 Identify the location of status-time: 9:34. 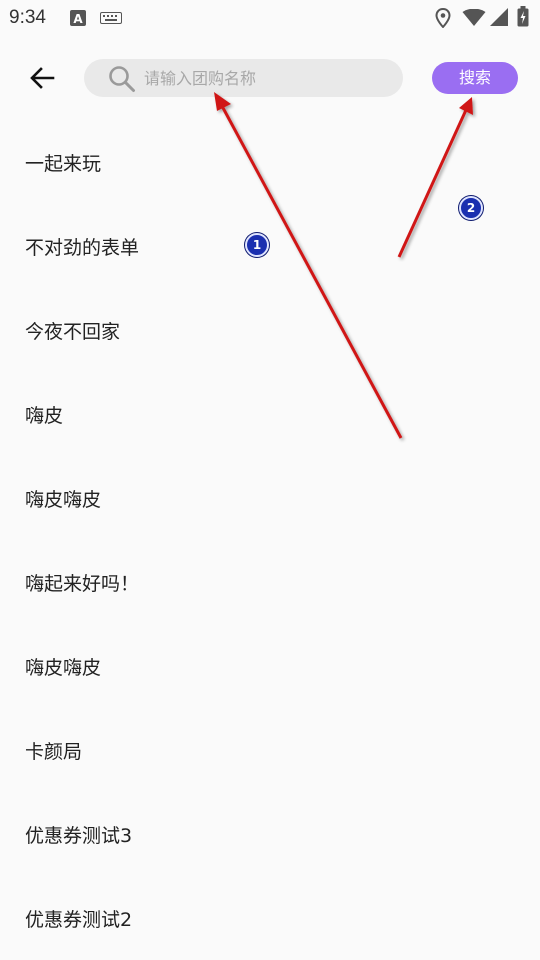
(27, 17).